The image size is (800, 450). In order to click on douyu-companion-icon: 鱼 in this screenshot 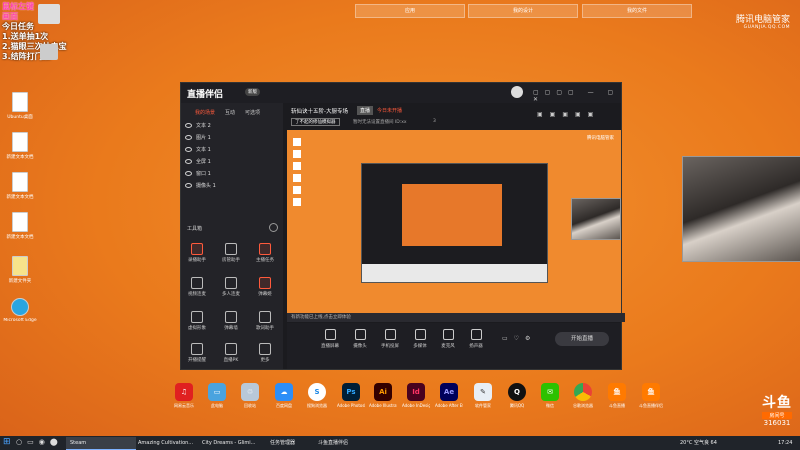, I will do `click(651, 392)`.